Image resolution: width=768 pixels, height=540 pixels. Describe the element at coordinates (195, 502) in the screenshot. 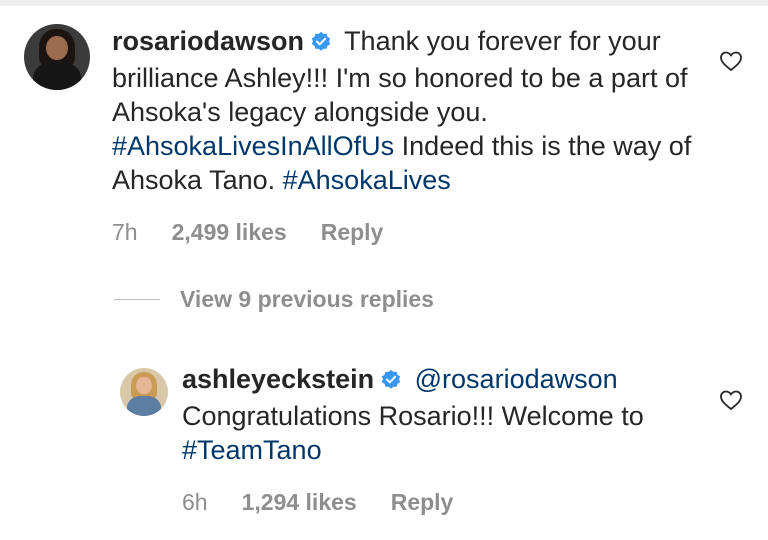

I see `timestamp: 6h` at that location.